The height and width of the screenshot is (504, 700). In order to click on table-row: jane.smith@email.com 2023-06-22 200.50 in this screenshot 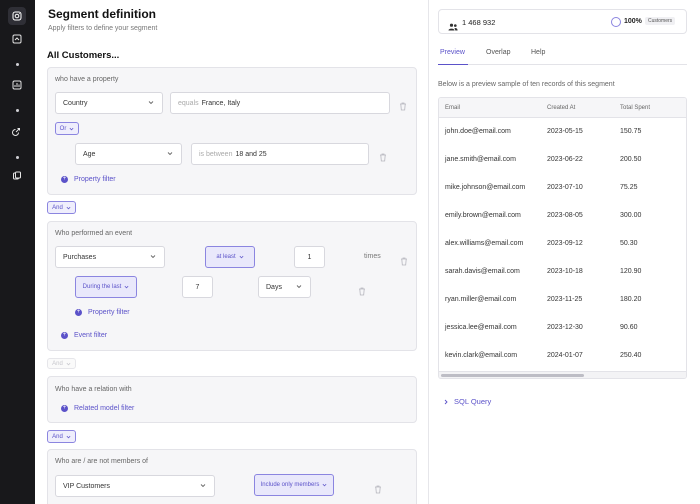, I will do `click(562, 160)`.